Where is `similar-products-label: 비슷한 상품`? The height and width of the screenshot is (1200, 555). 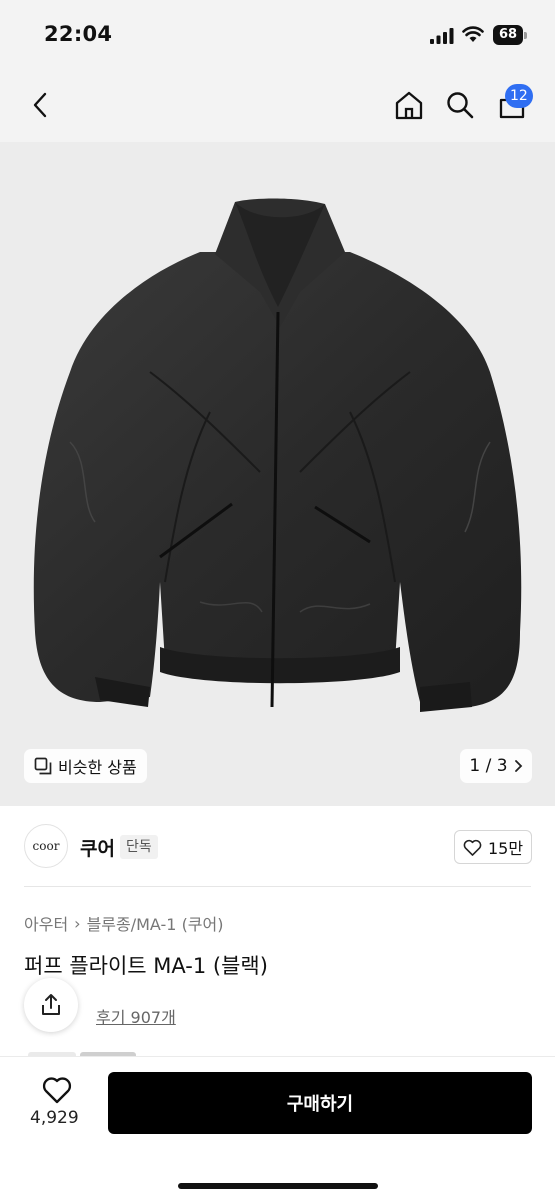 similar-products-label: 비슷한 상품 is located at coordinates (97, 767).